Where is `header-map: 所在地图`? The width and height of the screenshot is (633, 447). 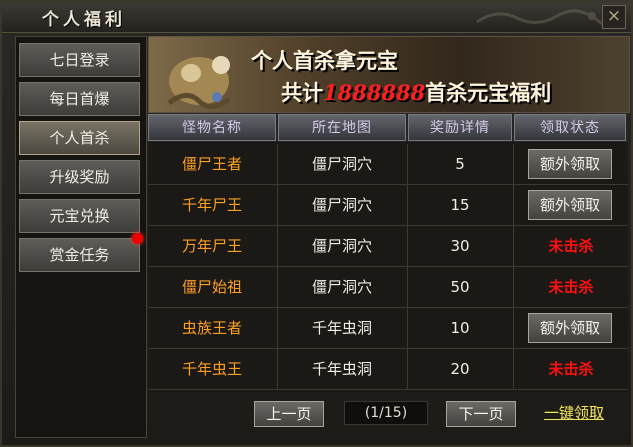 header-map: 所在地图 is located at coordinates (342, 127).